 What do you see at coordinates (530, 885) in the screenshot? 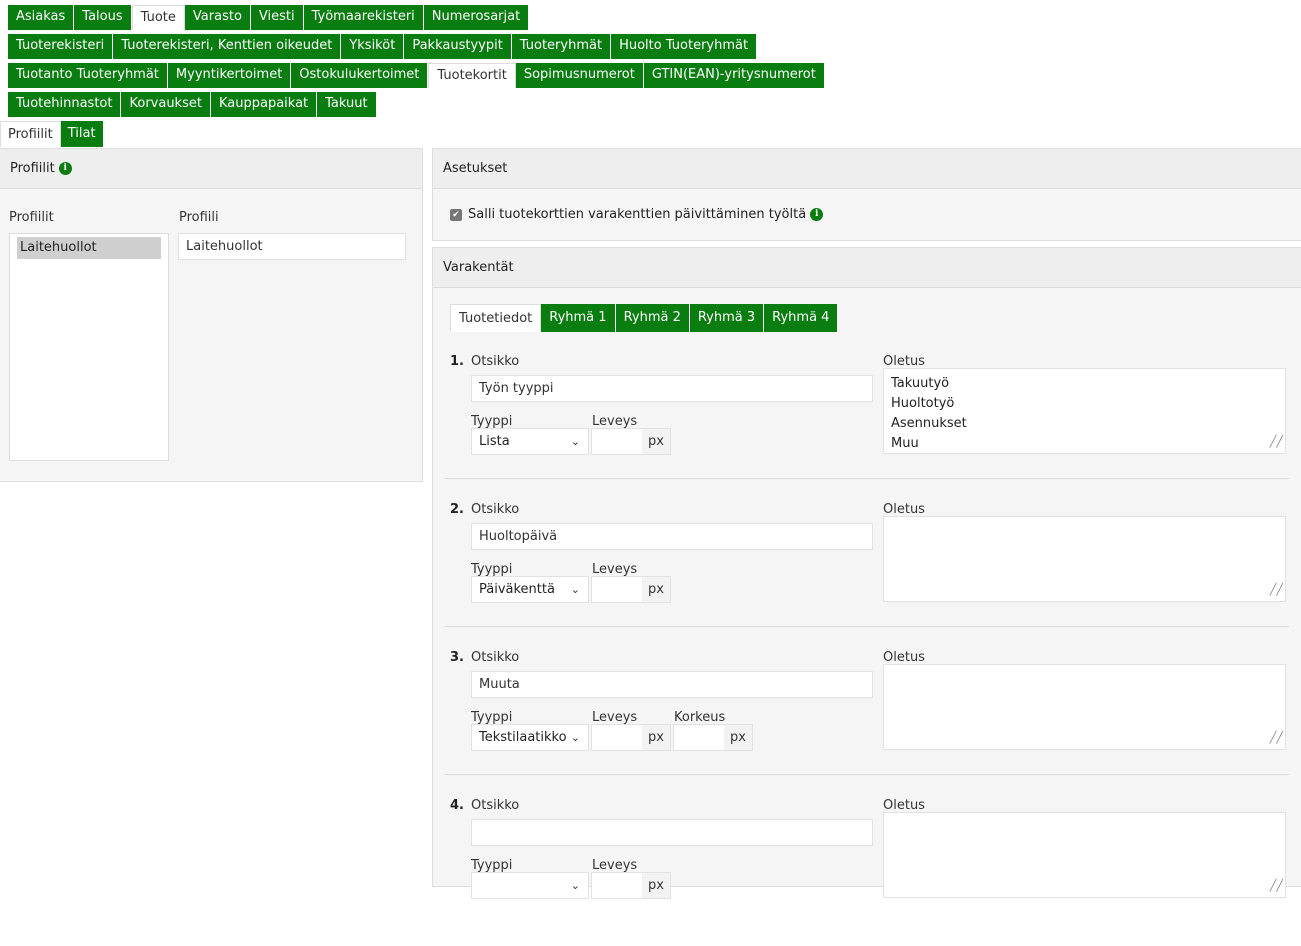
I see `type-select: ⌄` at bounding box center [530, 885].